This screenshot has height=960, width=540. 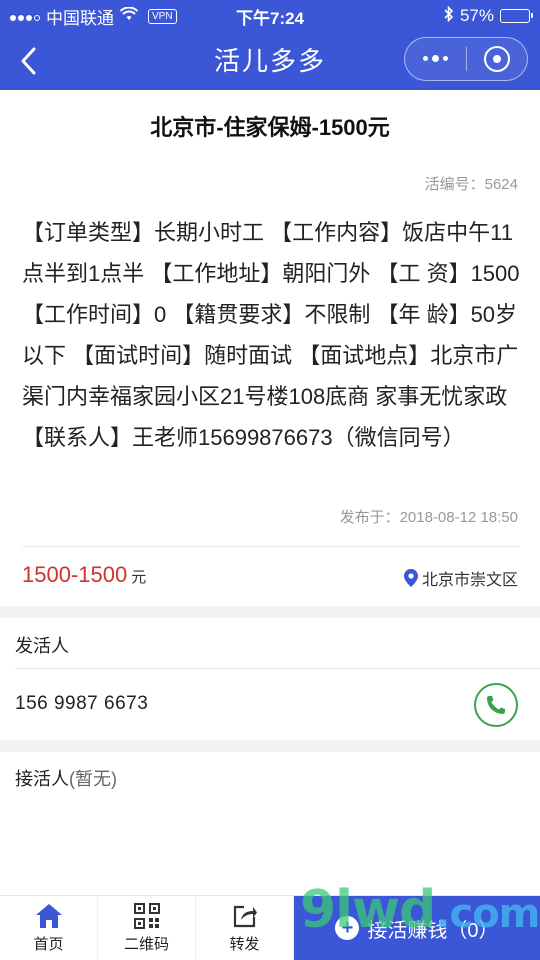 I want to click on phone-icon, so click(x=496, y=705).